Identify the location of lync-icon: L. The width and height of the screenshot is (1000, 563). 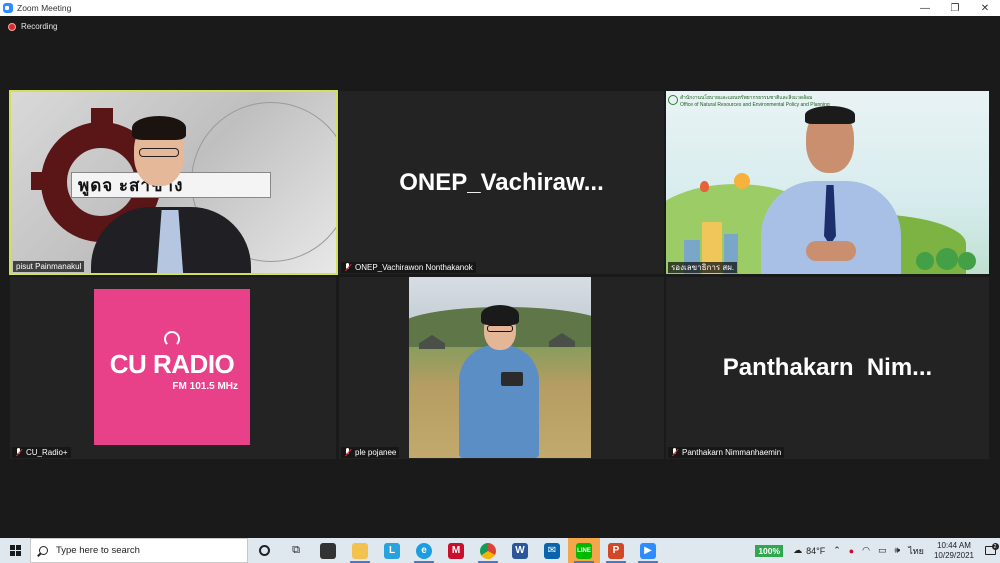
(392, 550).